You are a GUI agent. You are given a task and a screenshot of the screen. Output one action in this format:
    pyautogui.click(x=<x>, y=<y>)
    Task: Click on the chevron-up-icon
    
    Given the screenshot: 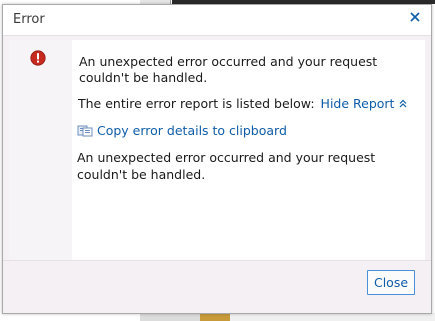 What is the action you would take?
    pyautogui.click(x=401, y=104)
    